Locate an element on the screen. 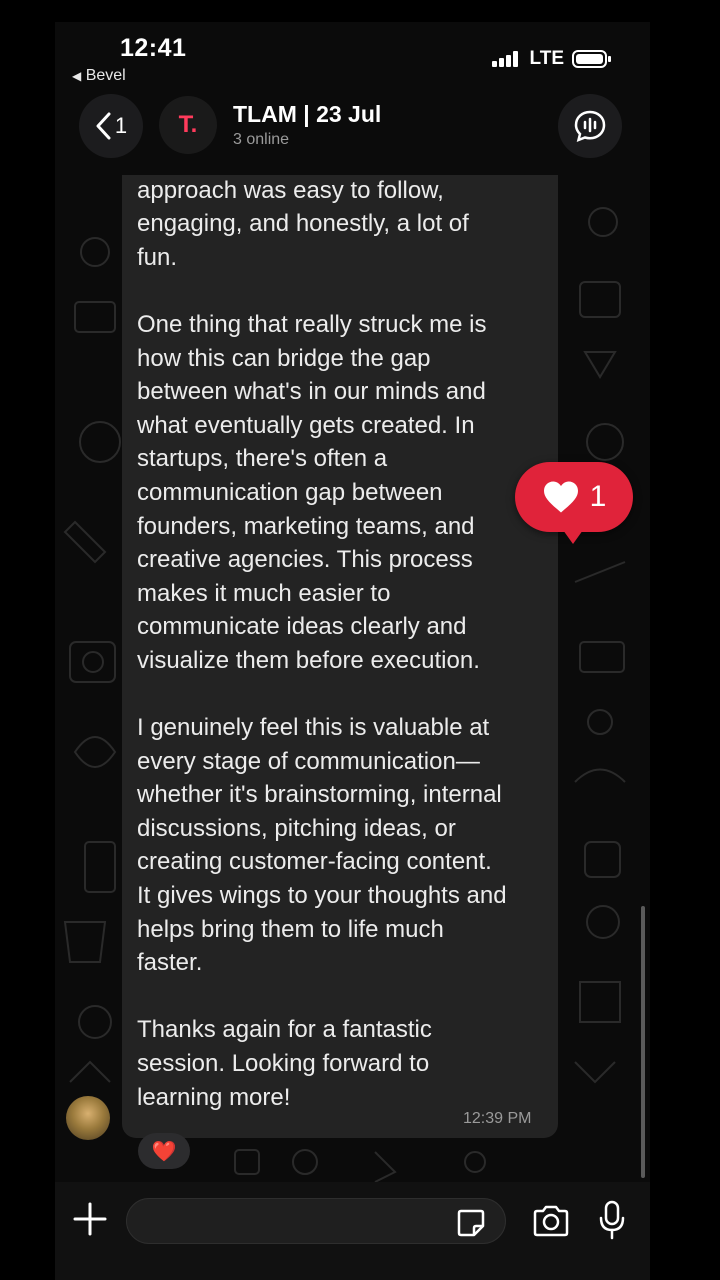 This screenshot has height=1280, width=720. status-time: 12:41 is located at coordinates (153, 48).